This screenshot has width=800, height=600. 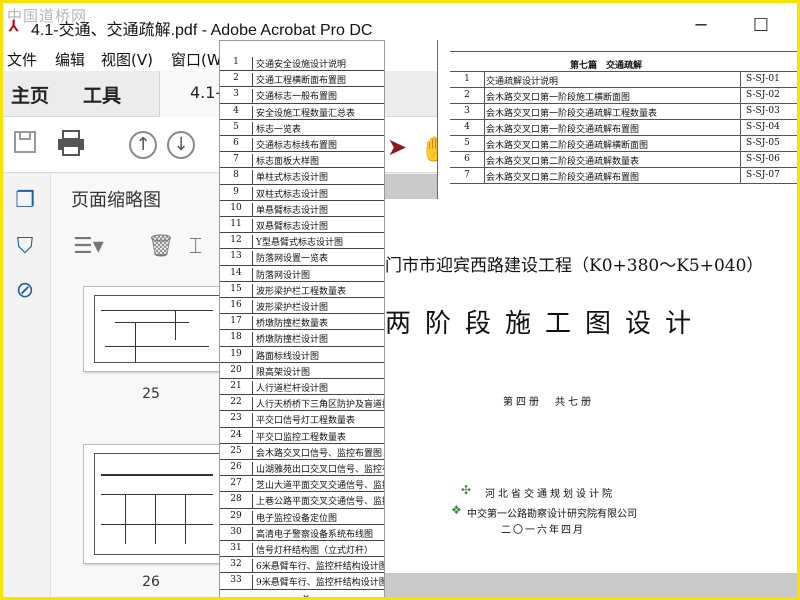 I want to click on drawing-index-row: 3 交通标志一般布置图, so click(x=302, y=95).